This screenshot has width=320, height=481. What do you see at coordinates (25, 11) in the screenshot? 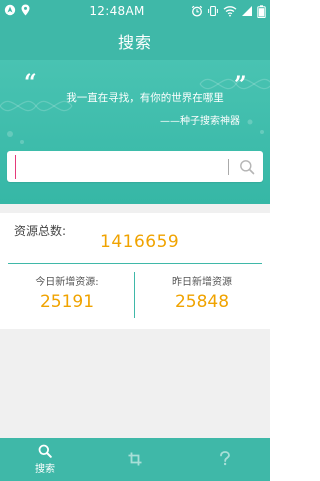
I see `location-pin-icon` at bounding box center [25, 11].